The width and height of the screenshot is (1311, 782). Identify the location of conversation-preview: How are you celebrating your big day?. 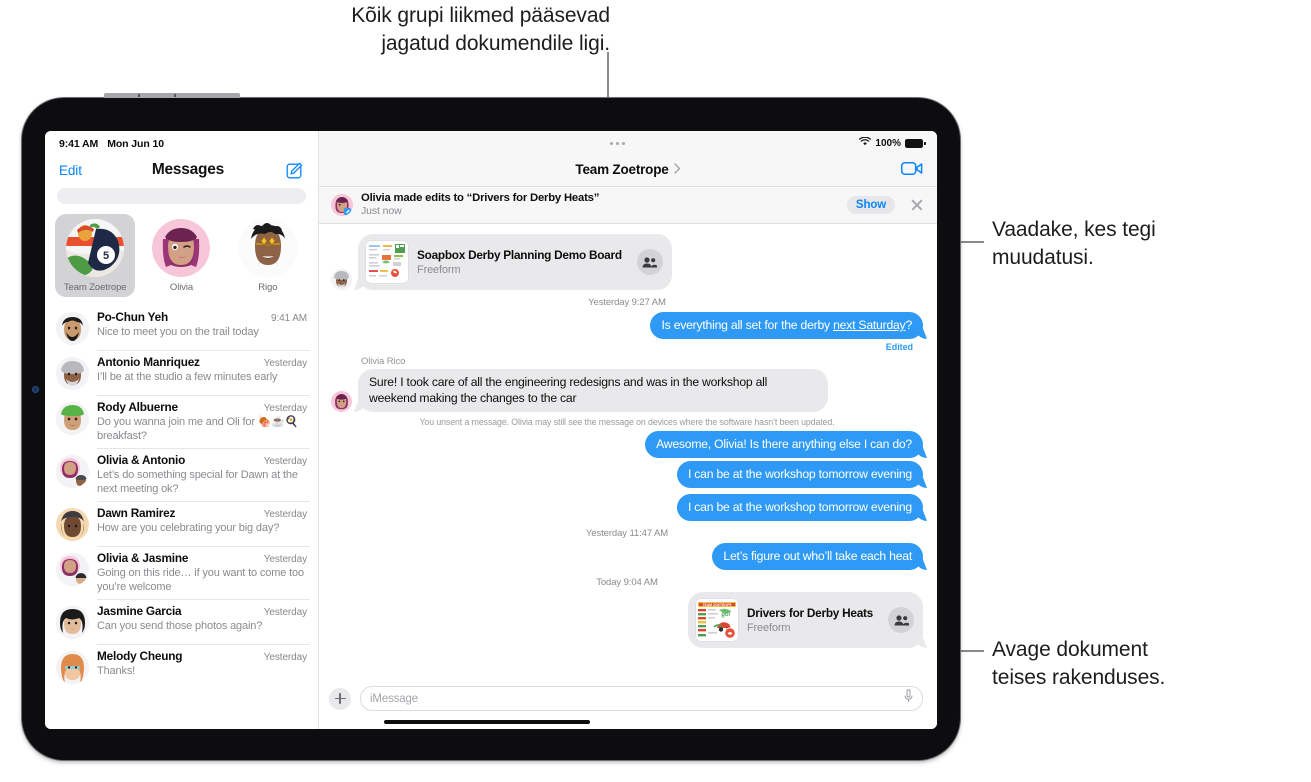
(188, 528).